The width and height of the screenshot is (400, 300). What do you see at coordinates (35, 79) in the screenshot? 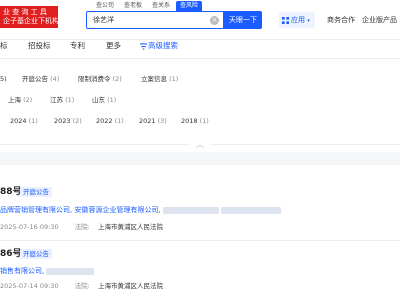
I see `filter-label: 开庭公告` at bounding box center [35, 79].